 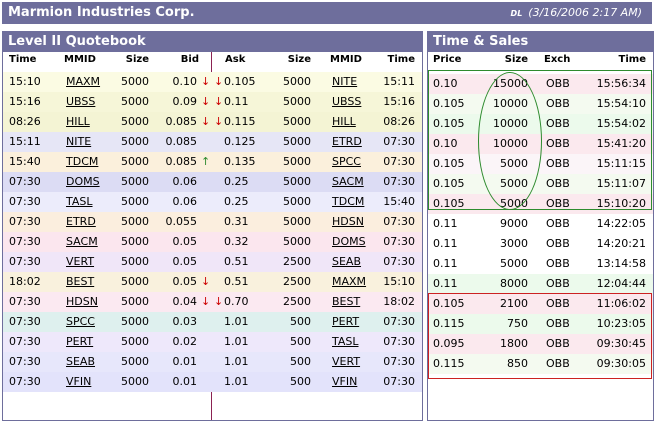 What do you see at coordinates (82, 162) in the screenshot?
I see `bid-mmid-link: TDCM` at bounding box center [82, 162].